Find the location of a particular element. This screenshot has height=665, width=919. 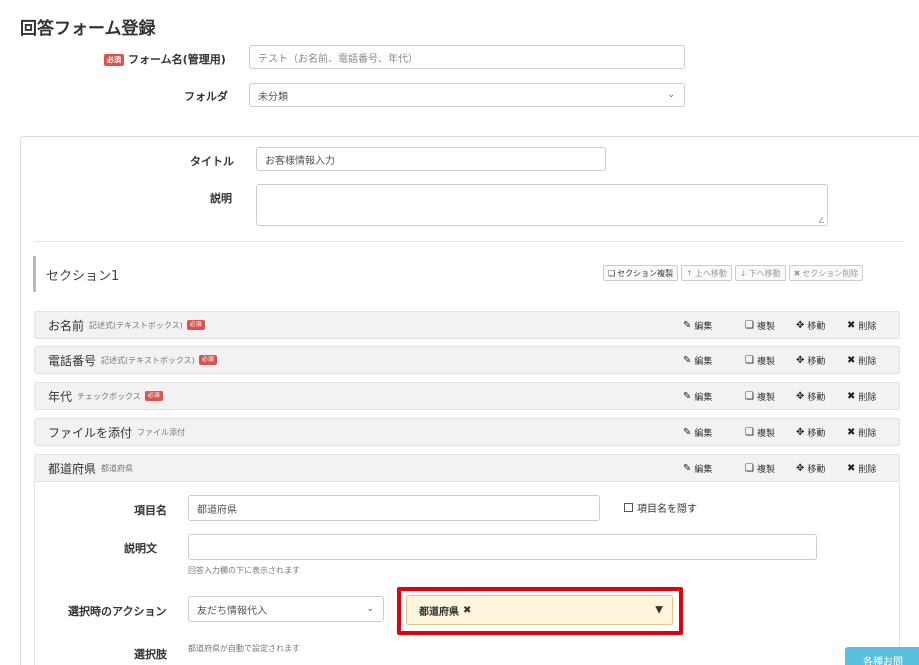

folder-label: フォルダ is located at coordinates (206, 96).